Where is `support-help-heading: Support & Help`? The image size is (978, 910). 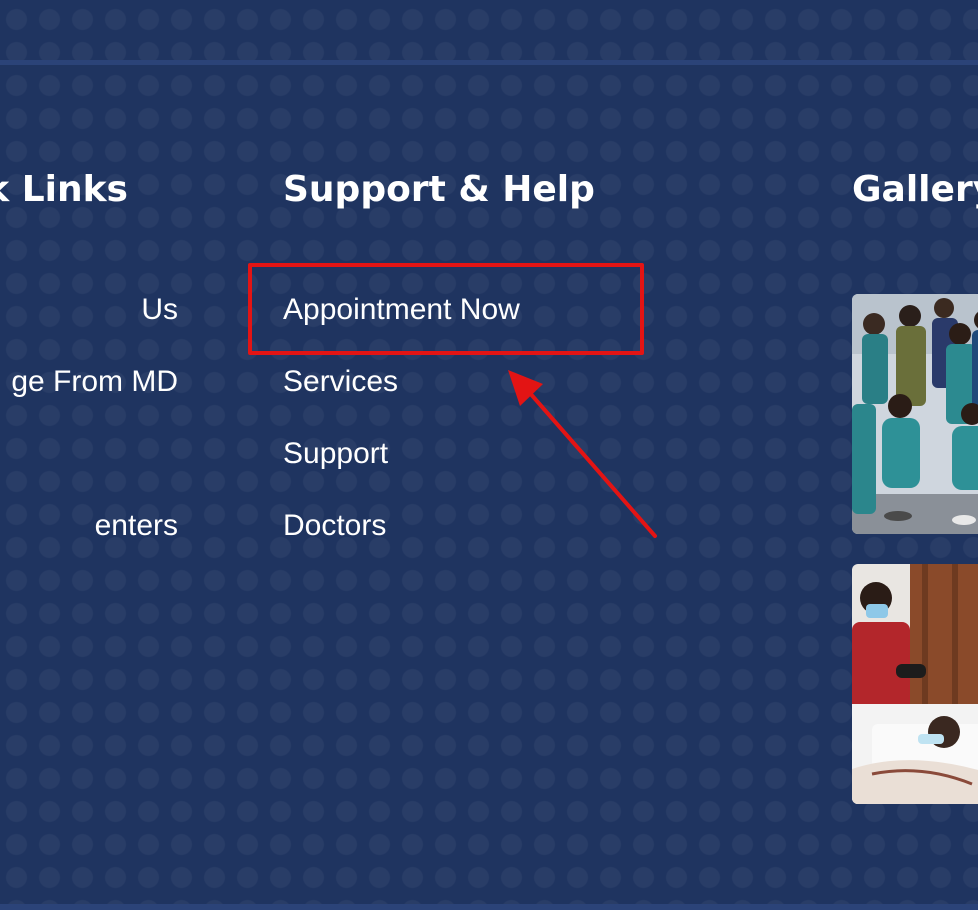
support-help-heading: Support & Help is located at coordinates (439, 189).